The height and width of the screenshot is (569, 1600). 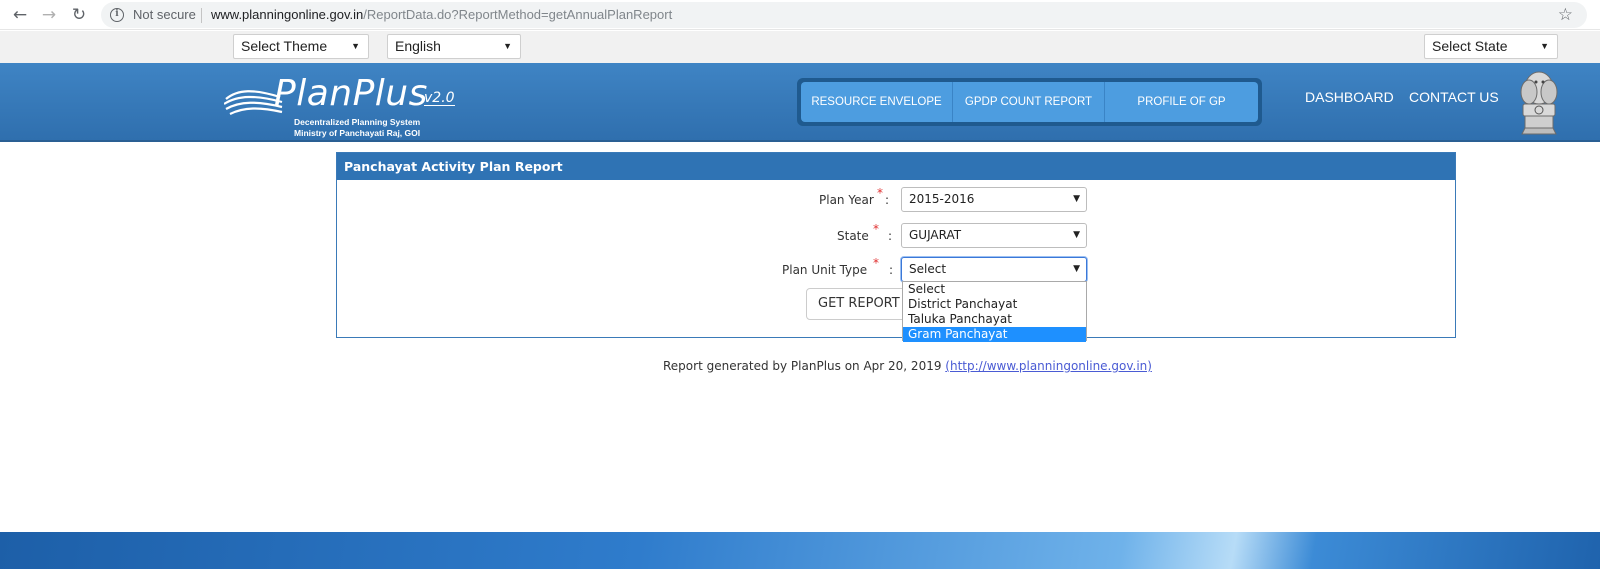 What do you see at coordinates (454, 46) in the screenshot?
I see `language-select: English ▼` at bounding box center [454, 46].